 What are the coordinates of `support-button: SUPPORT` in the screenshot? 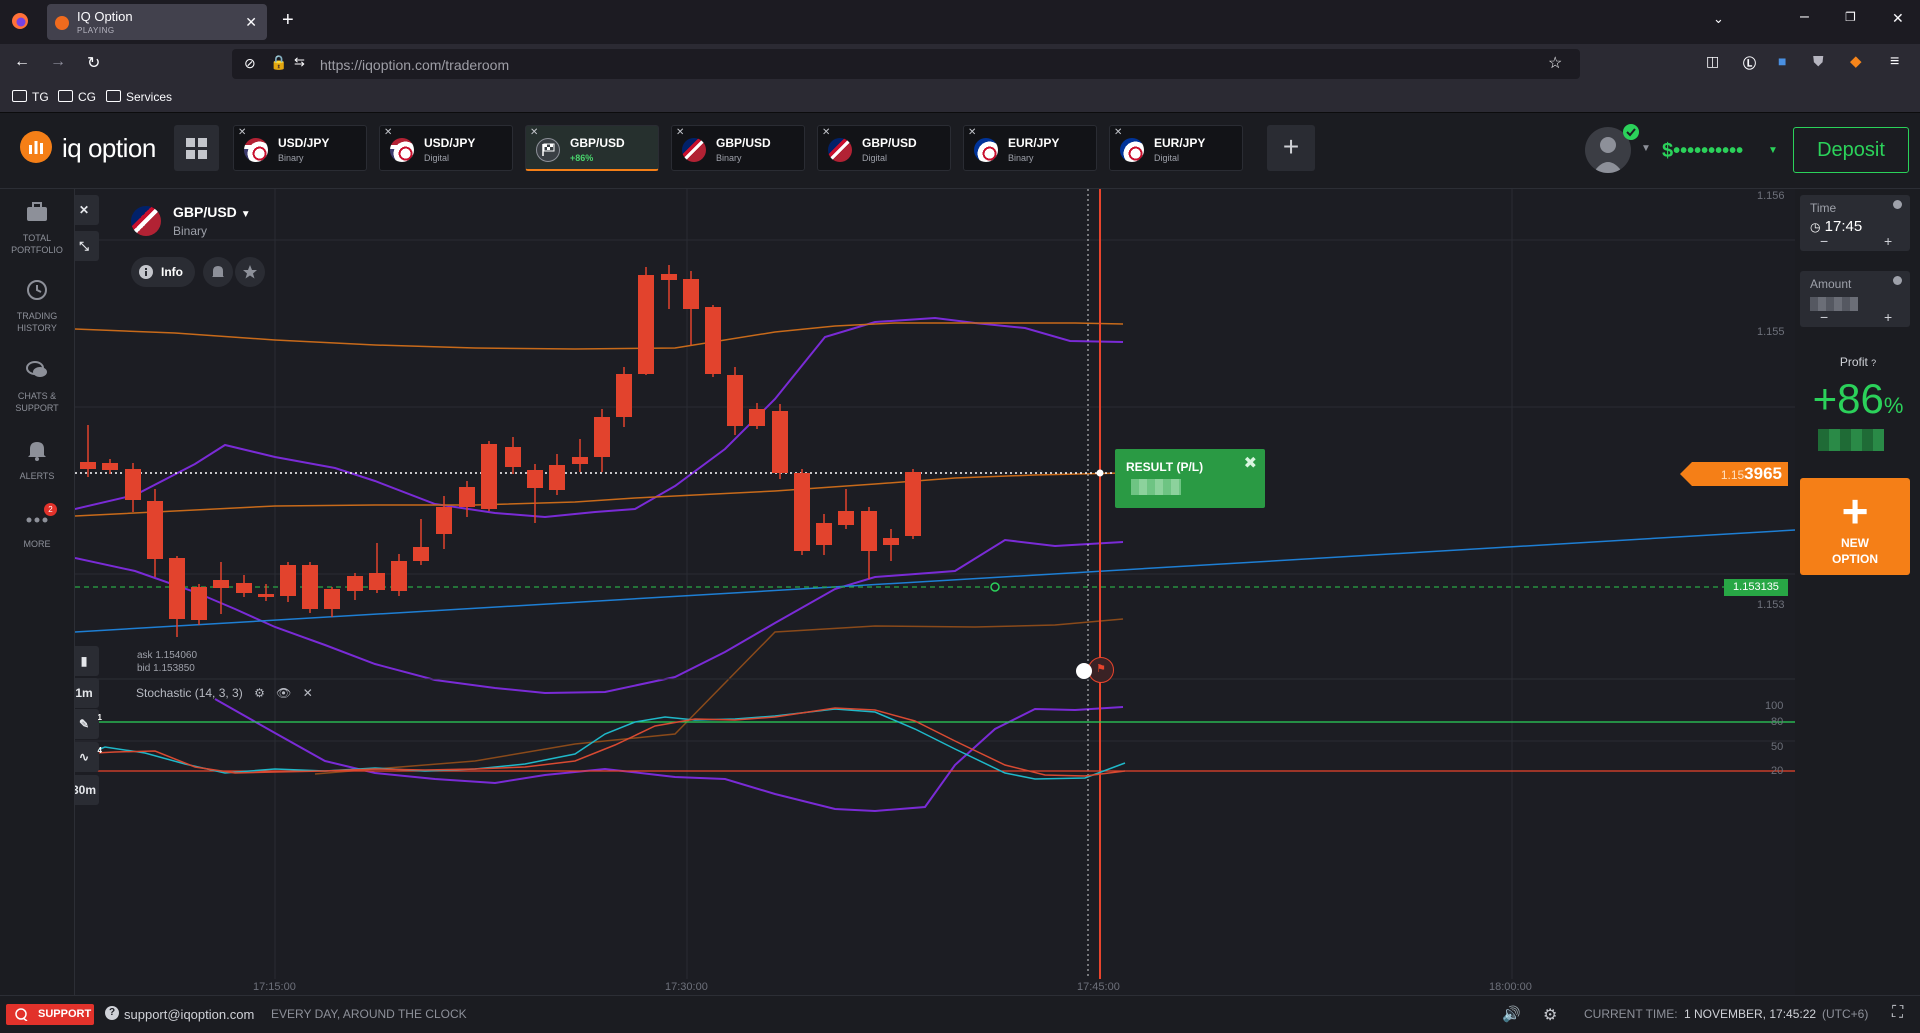 It's located at (50, 1014).